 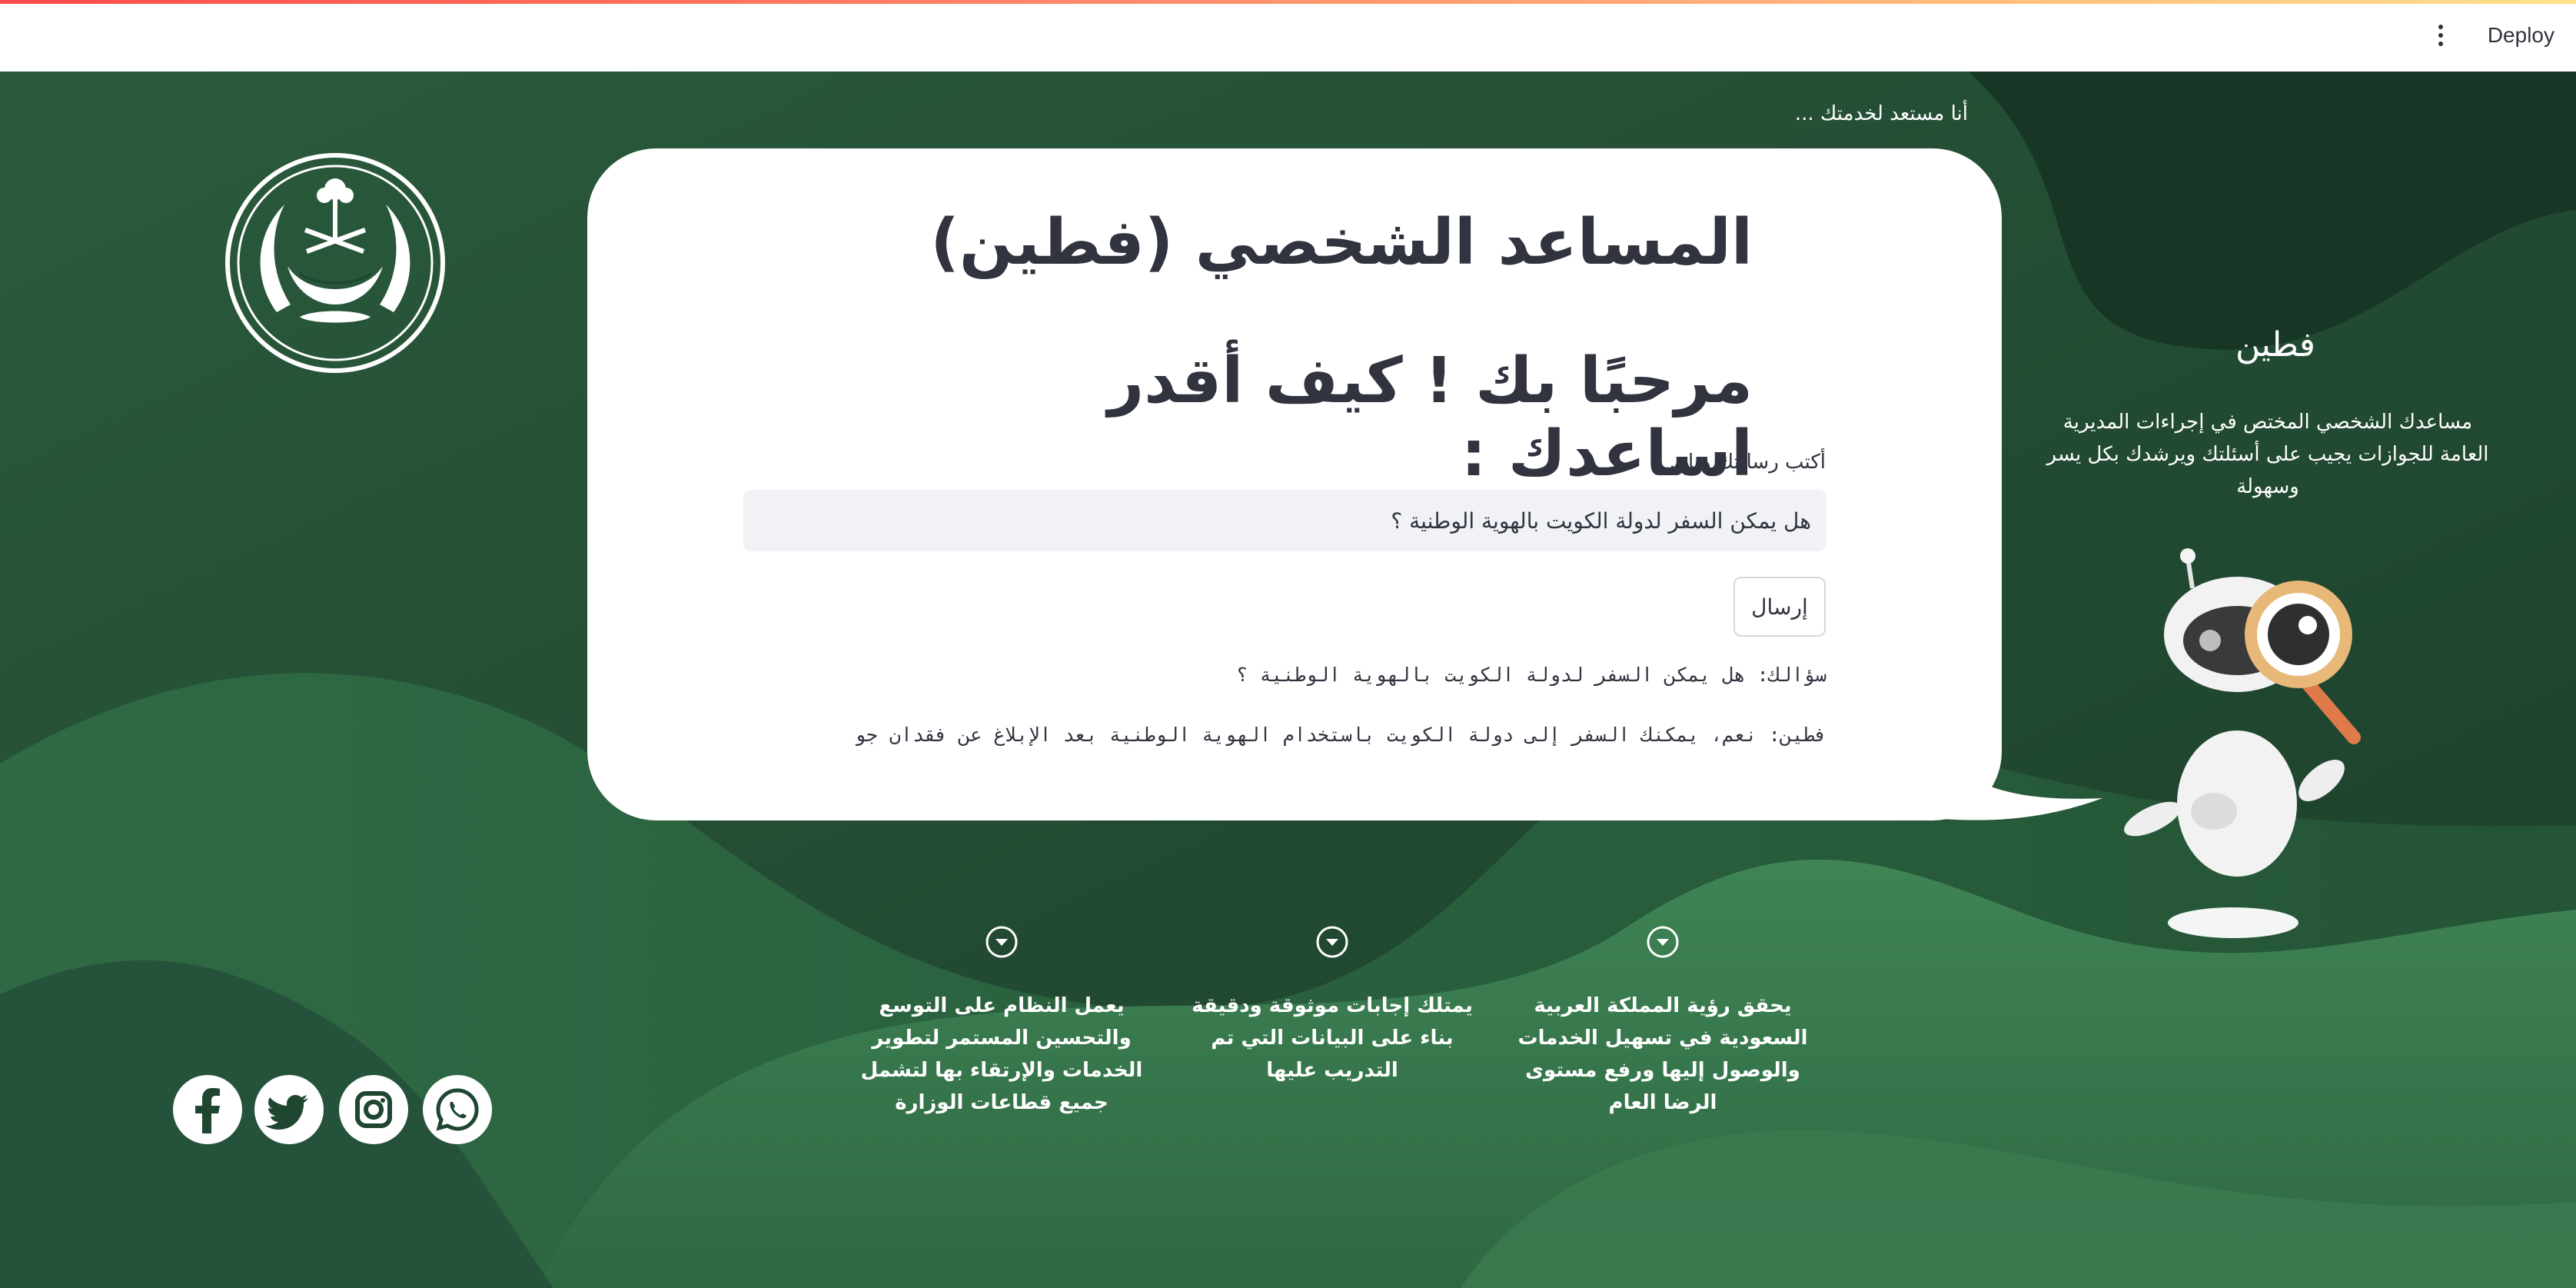 What do you see at coordinates (1341, 243) in the screenshot?
I see `page-title: المساعد الشخصي (فطين)` at bounding box center [1341, 243].